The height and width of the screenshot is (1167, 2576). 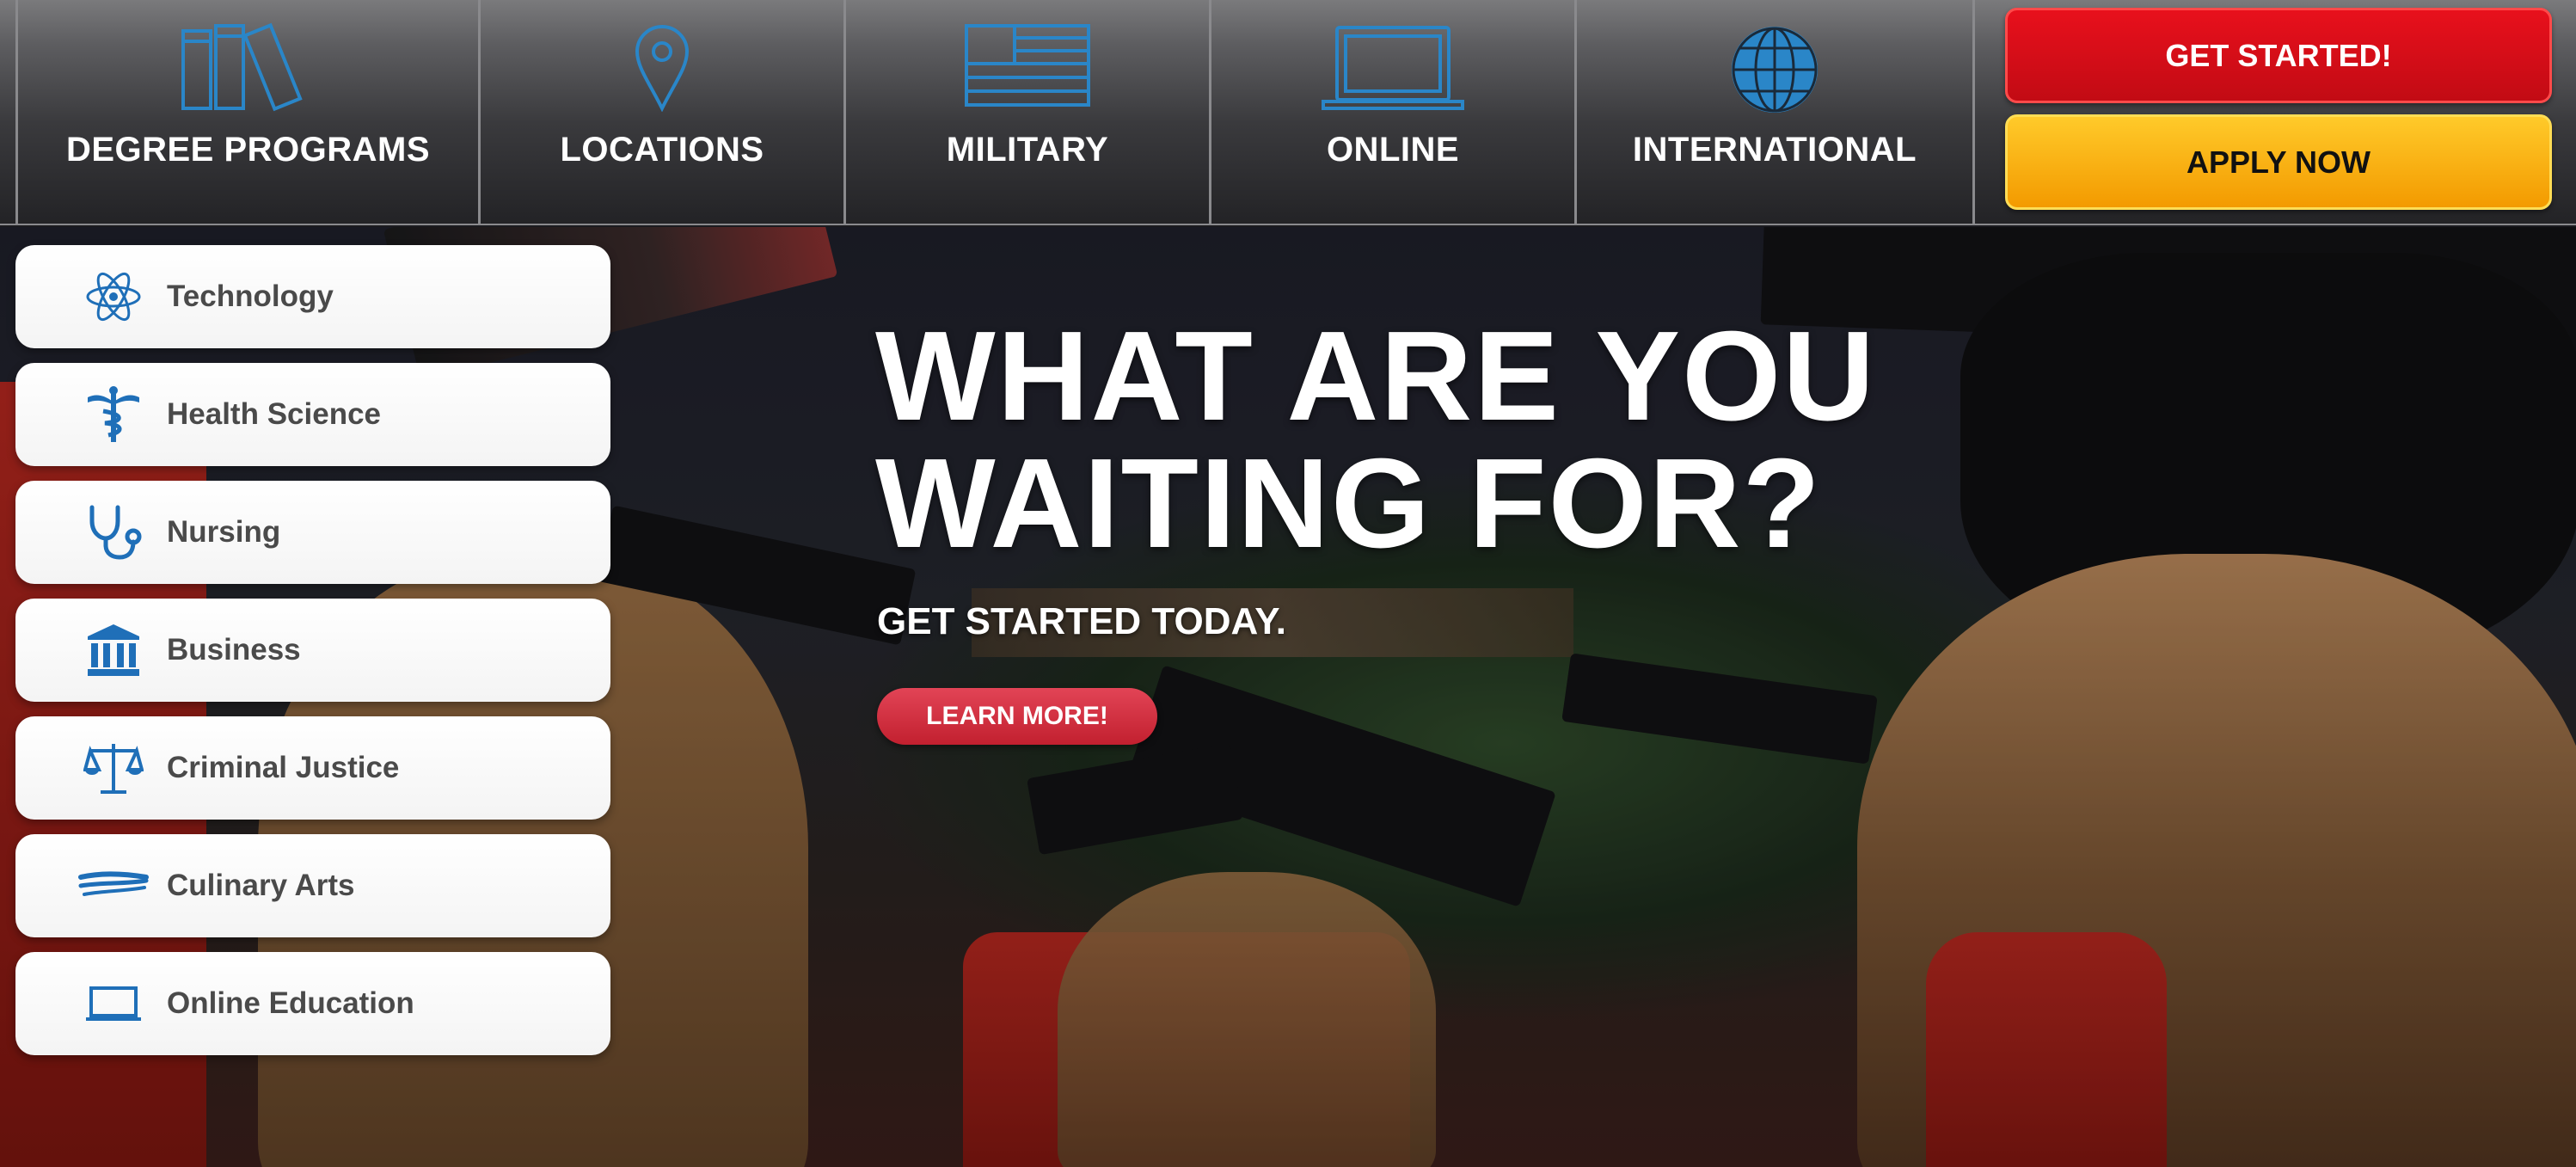 What do you see at coordinates (1391, 112) in the screenshot?
I see `nav-online: ONLINE` at bounding box center [1391, 112].